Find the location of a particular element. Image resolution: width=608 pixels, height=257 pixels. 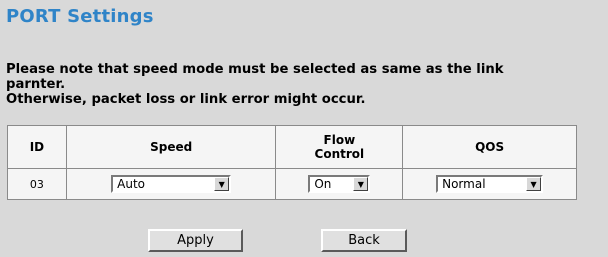

flow-control-cell: On ▼ is located at coordinates (339, 184).